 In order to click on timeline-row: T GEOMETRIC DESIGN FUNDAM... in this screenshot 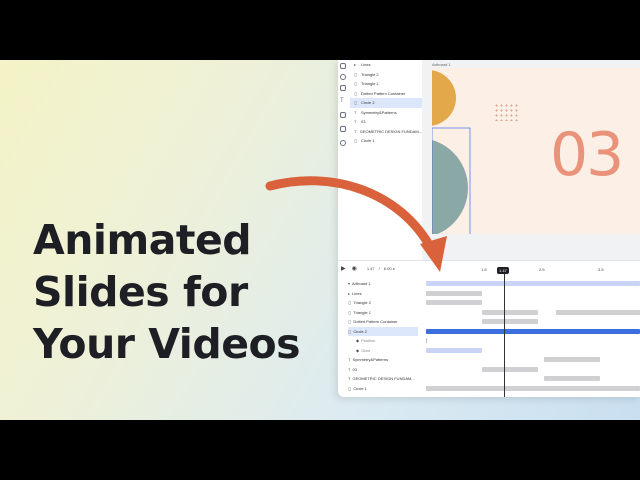, I will do `click(489, 379)`.